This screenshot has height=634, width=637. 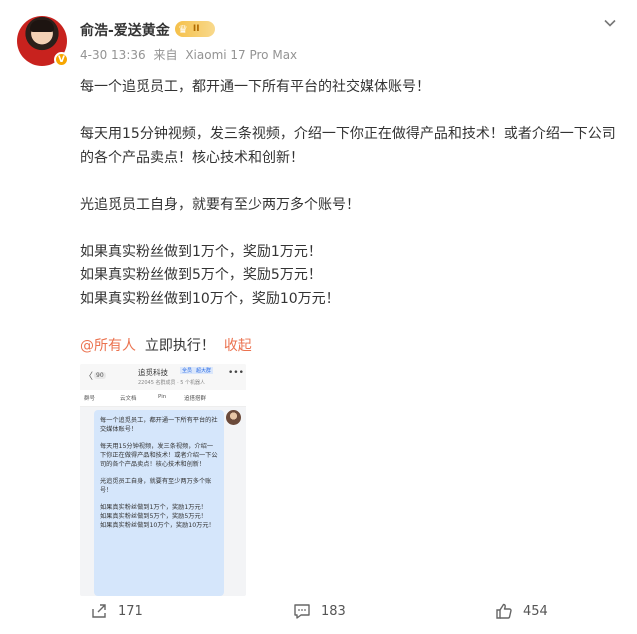 What do you see at coordinates (210, 298) in the screenshot?
I see `post-paragraph: 如果真实粉丝做到10万个，奖励10万元！` at bounding box center [210, 298].